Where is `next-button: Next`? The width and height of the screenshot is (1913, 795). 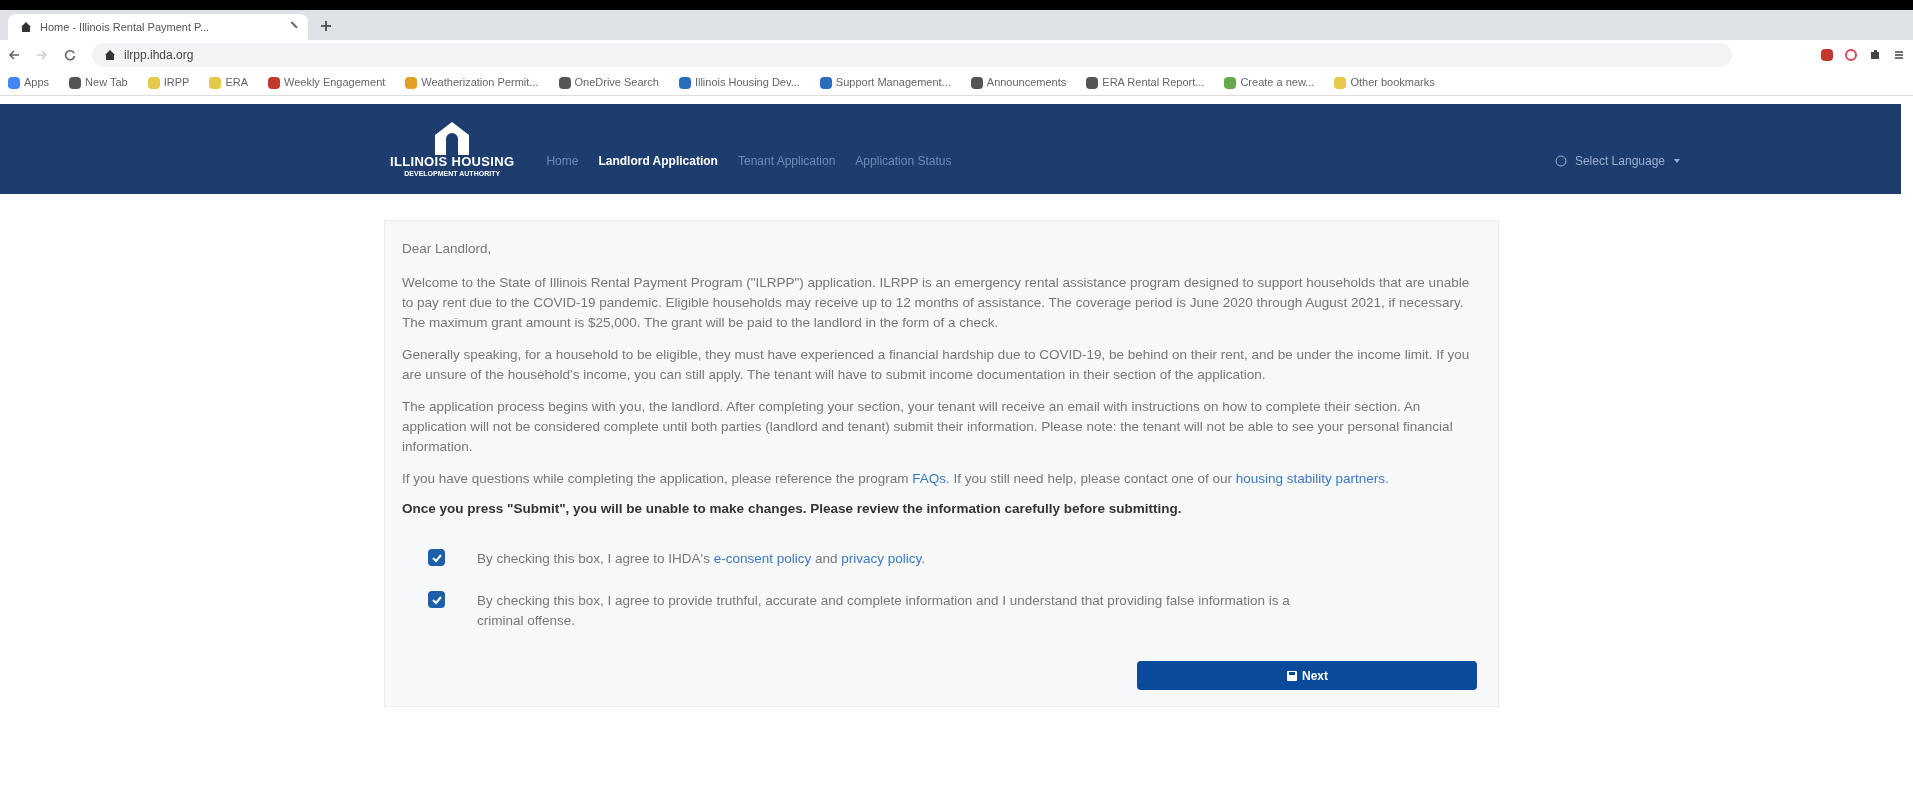
next-button: Next is located at coordinates (1307, 675).